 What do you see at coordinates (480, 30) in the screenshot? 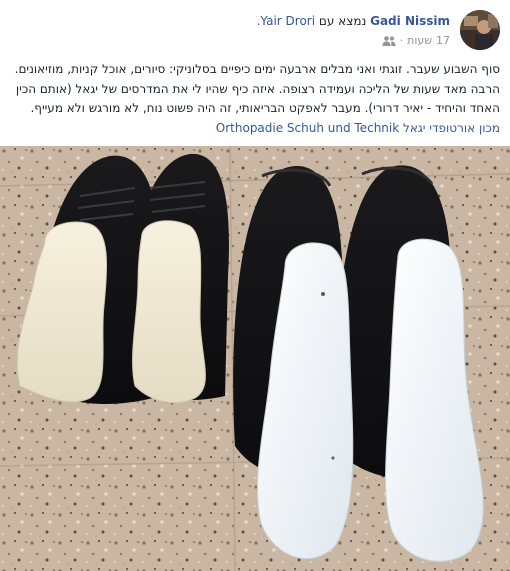
I see `author-avatar` at bounding box center [480, 30].